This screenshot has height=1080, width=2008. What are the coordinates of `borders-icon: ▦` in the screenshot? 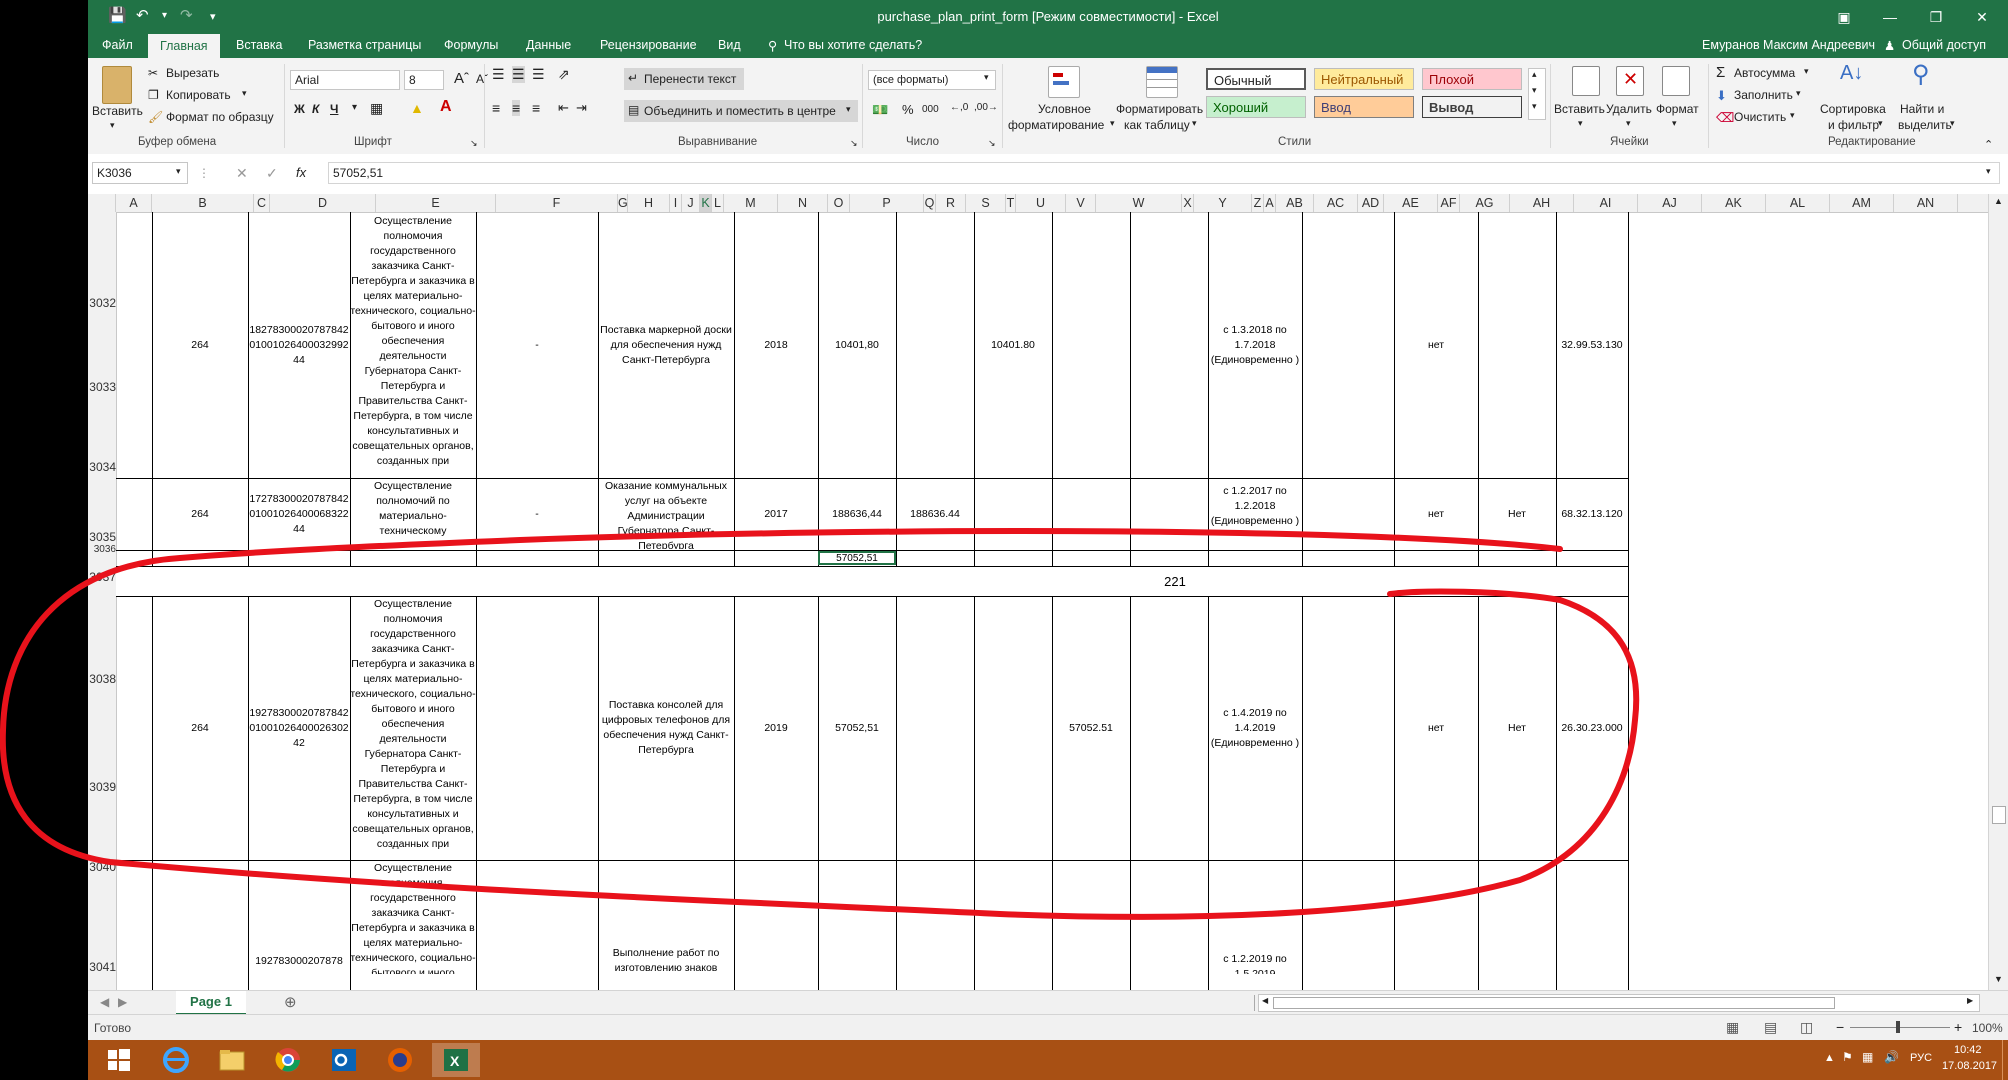 It's located at (376, 108).